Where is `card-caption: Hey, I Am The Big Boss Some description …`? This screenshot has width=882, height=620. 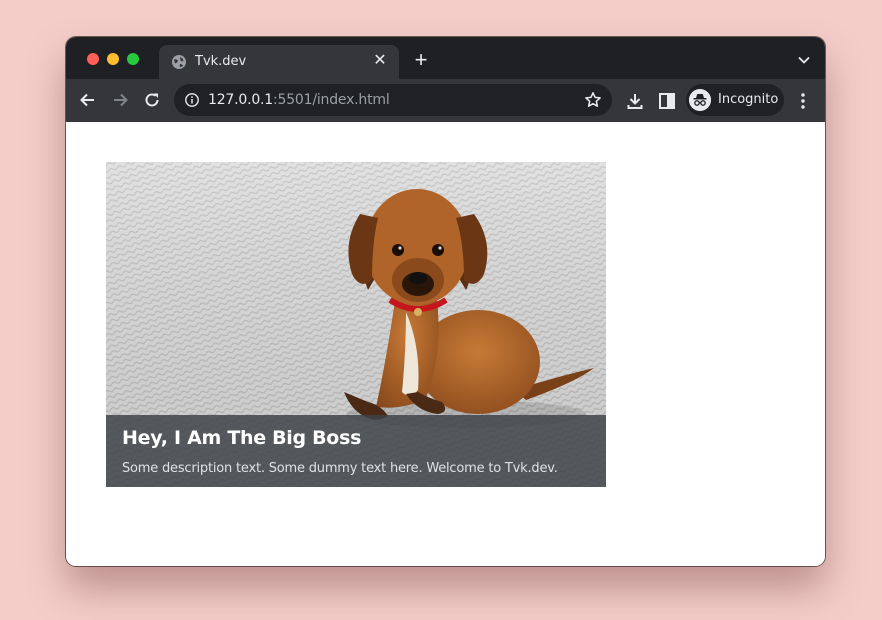 card-caption: Hey, I Am The Big Boss Some description … is located at coordinates (356, 451).